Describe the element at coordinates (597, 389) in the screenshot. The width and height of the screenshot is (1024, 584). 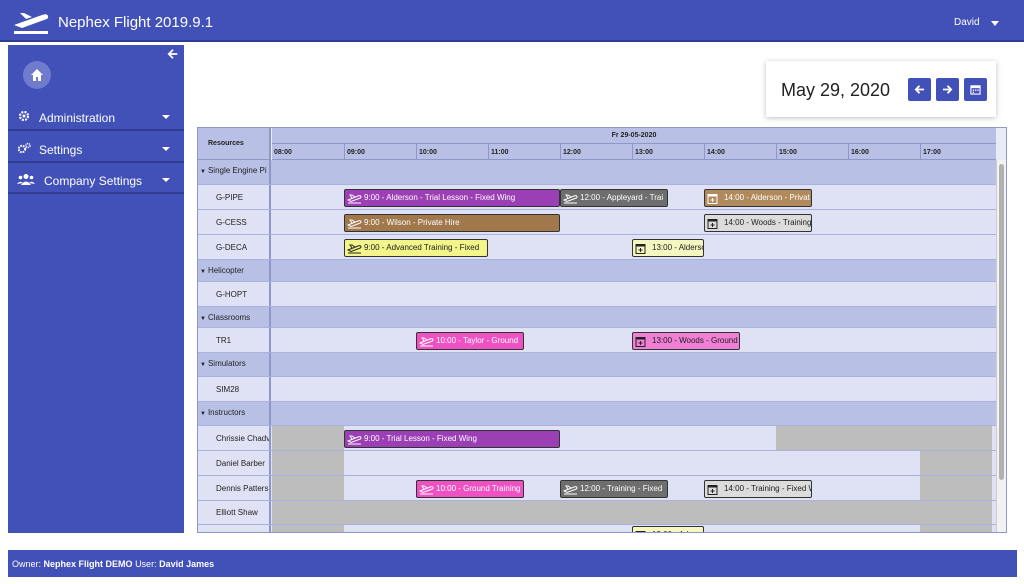
I see `resource-row: SIM28` at that location.